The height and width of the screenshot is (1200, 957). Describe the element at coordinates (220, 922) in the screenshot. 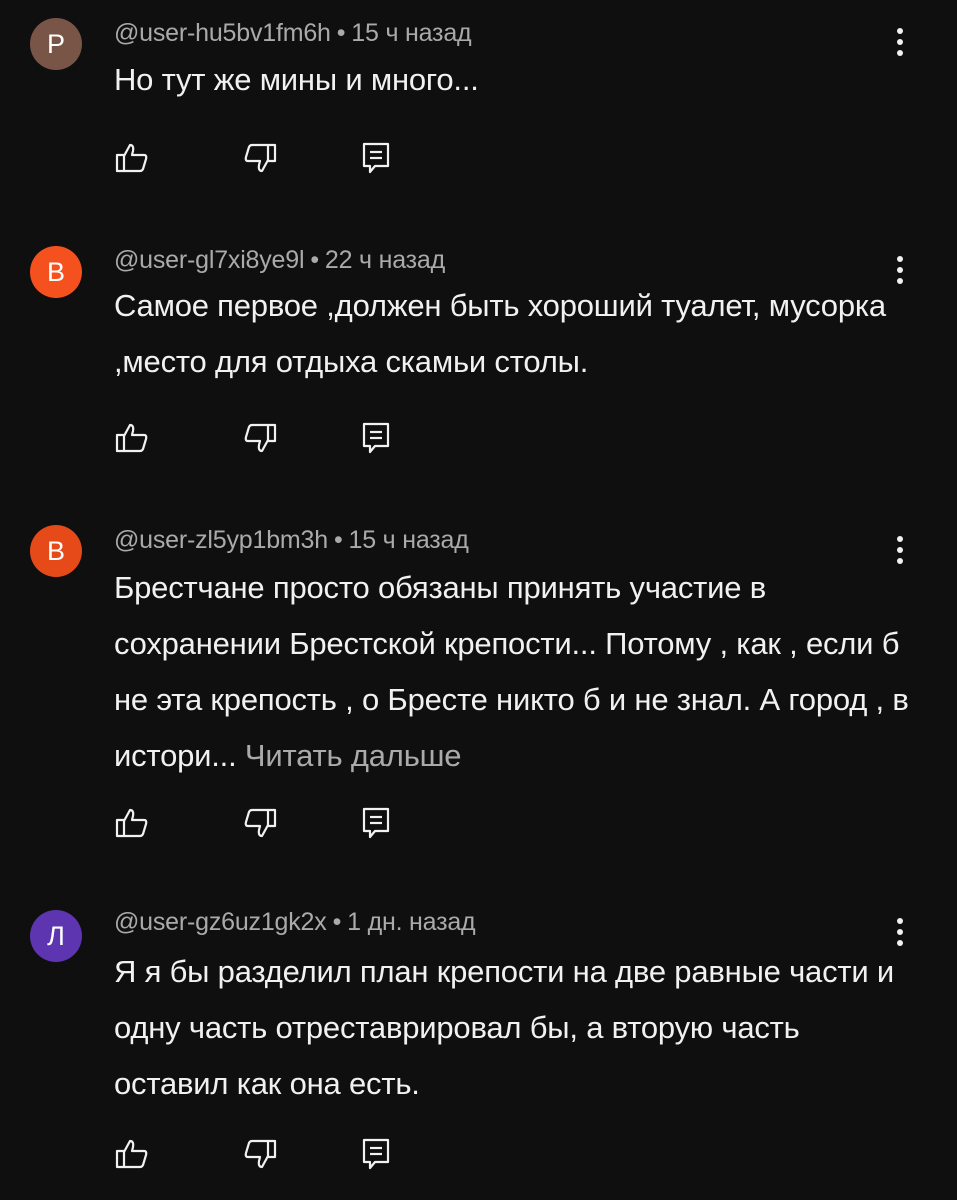

I see `comment-username: @user-gz6uz1gk2x` at that location.